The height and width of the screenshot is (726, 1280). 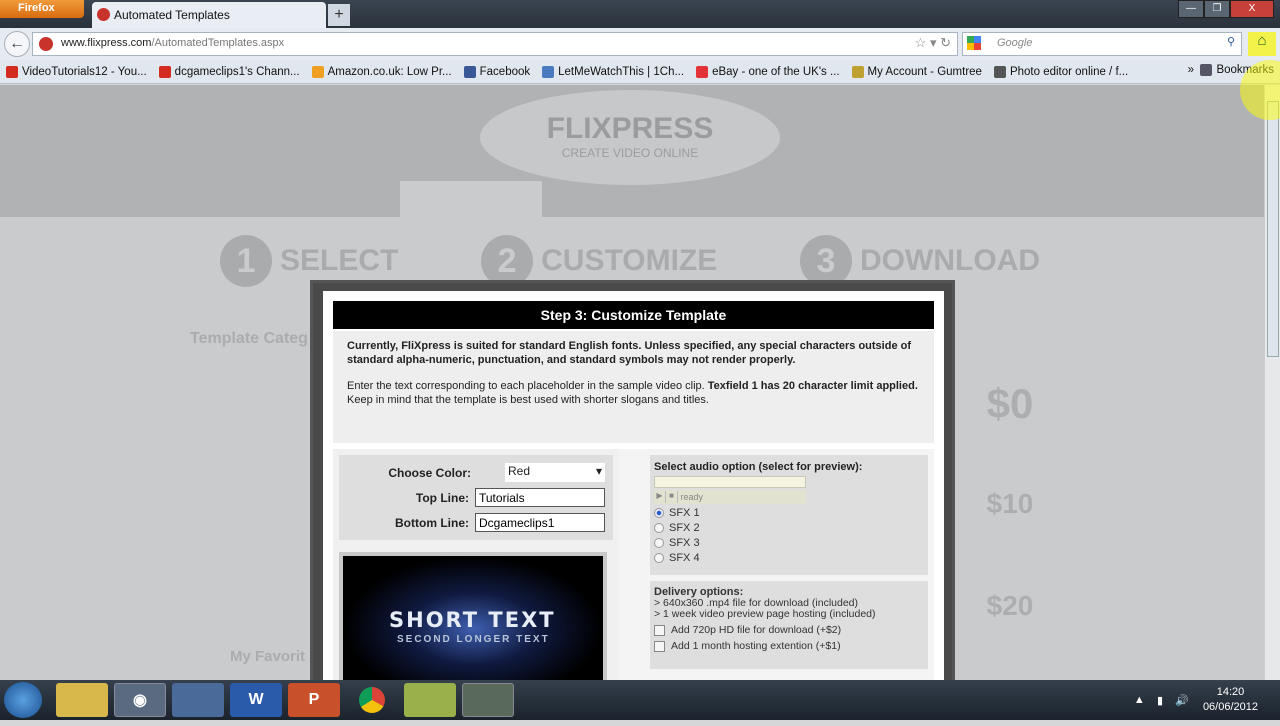 I want to click on sfx-option: SFX 4, so click(x=789, y=558).